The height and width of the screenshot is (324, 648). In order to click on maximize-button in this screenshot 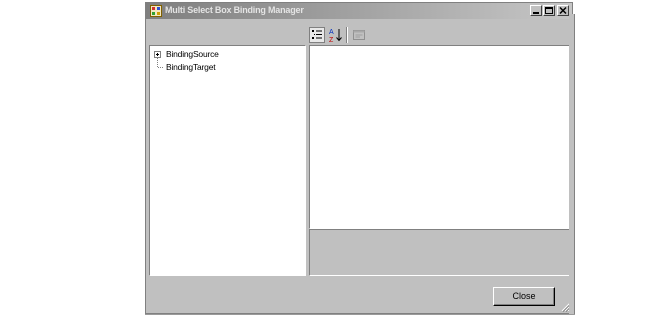, I will do `click(549, 10)`.